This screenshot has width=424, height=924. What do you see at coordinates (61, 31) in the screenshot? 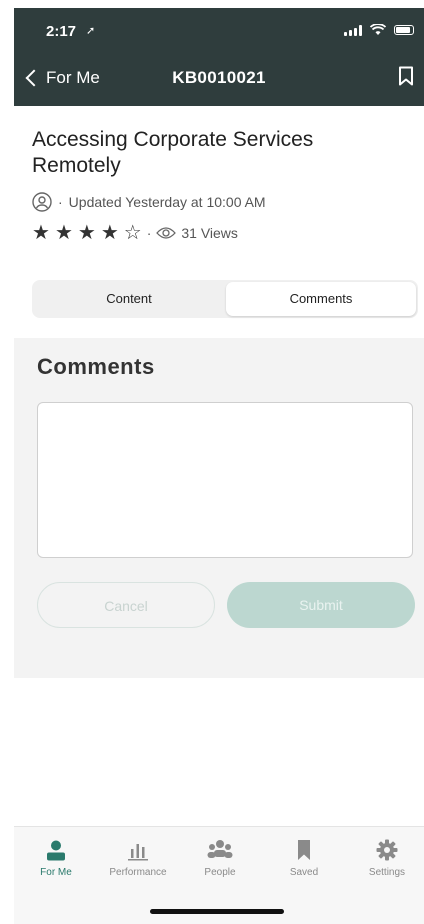
I see `status-time: 2:17` at bounding box center [61, 31].